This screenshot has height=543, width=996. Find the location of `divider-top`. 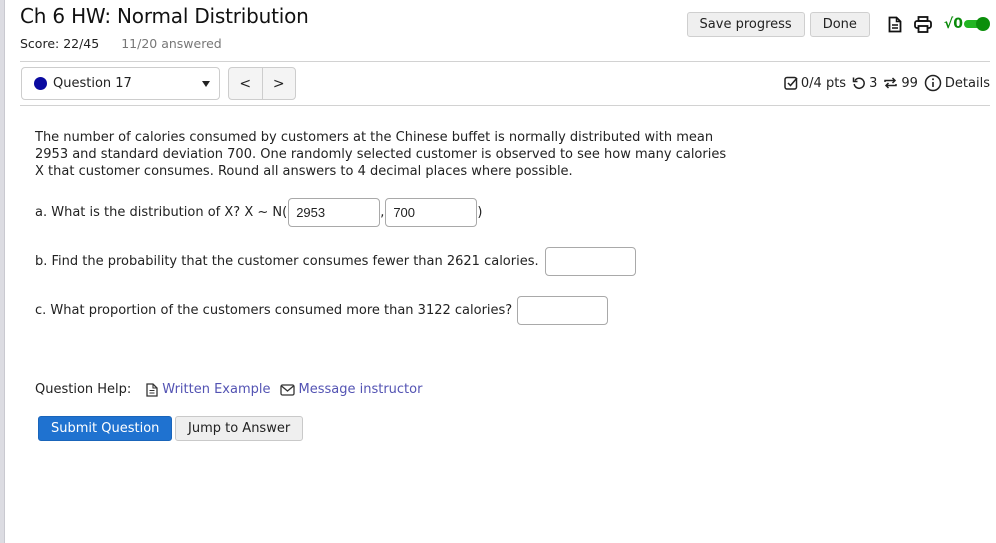

divider-top is located at coordinates (505, 61).